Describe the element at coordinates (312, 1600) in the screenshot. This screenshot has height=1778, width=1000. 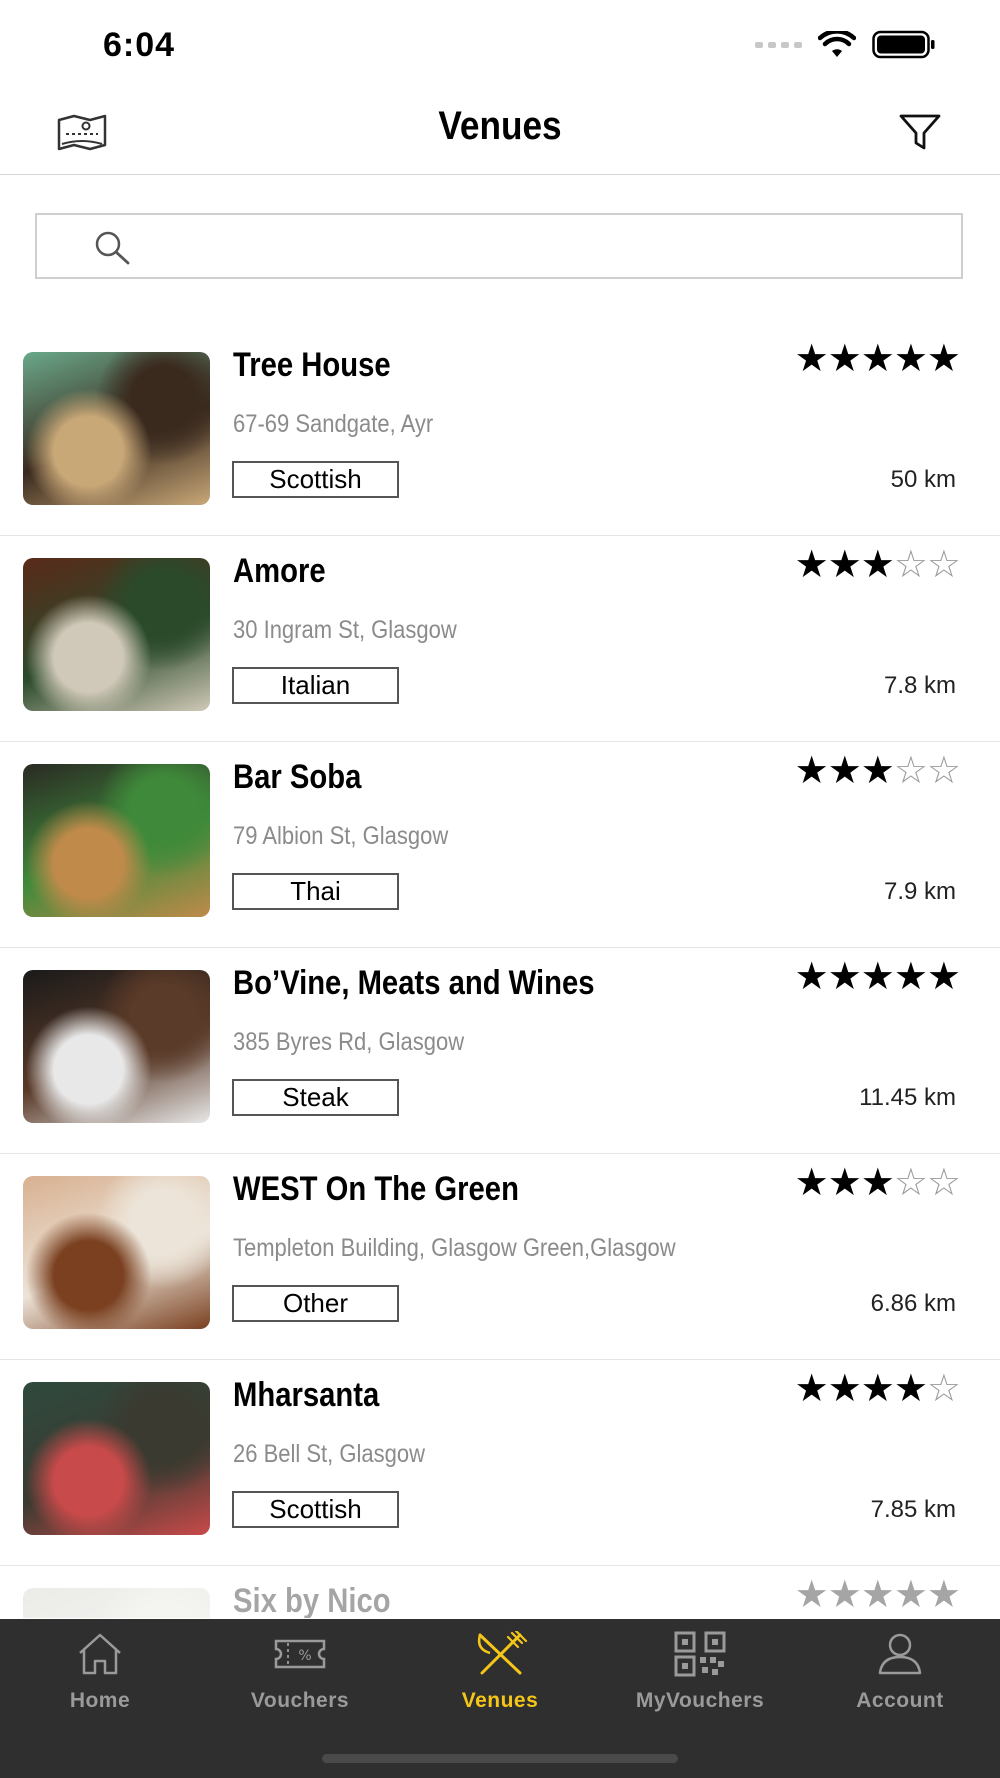
I see `venue-name: Six by Nico` at that location.